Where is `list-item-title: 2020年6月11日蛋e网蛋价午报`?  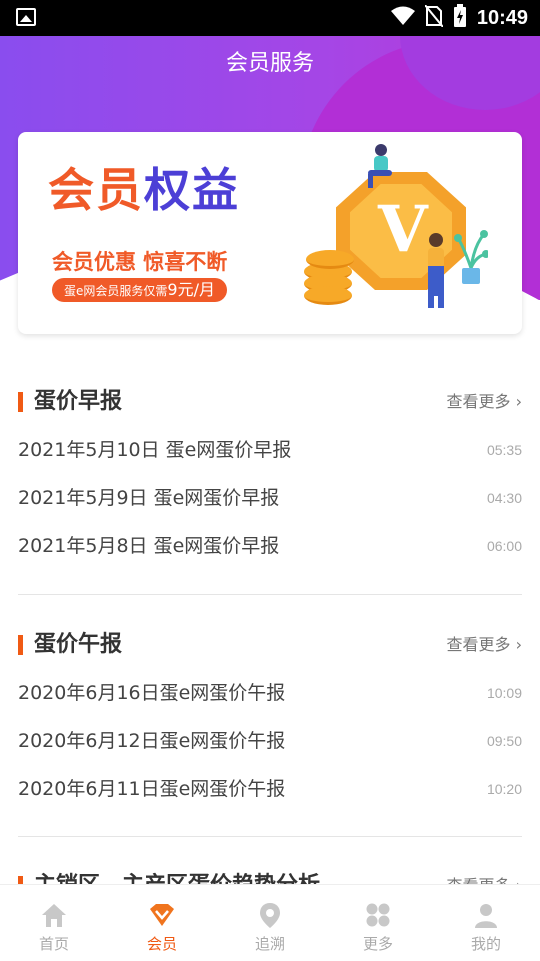 list-item-title: 2020年6月11日蛋e网蛋价午报 is located at coordinates (152, 789).